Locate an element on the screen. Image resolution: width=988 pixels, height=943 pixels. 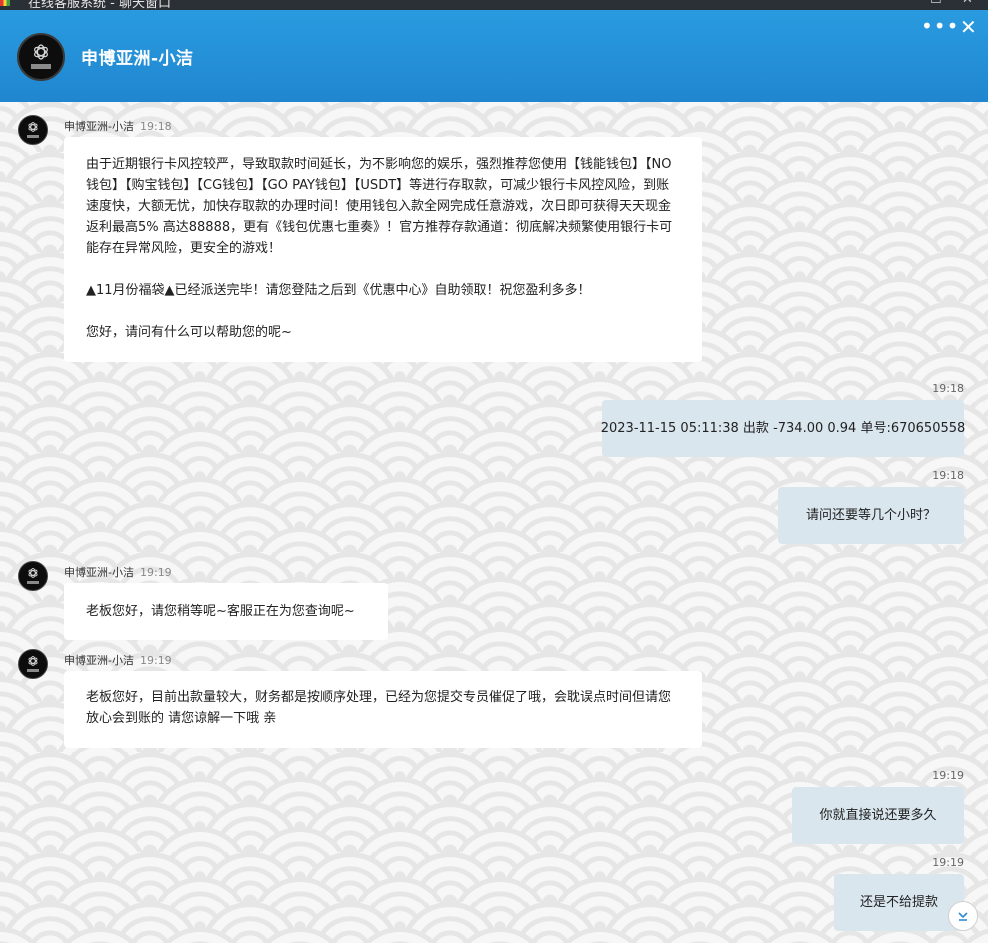
outgoing-message-bubble: 请问还要等几个小时？ is located at coordinates (871, 515).